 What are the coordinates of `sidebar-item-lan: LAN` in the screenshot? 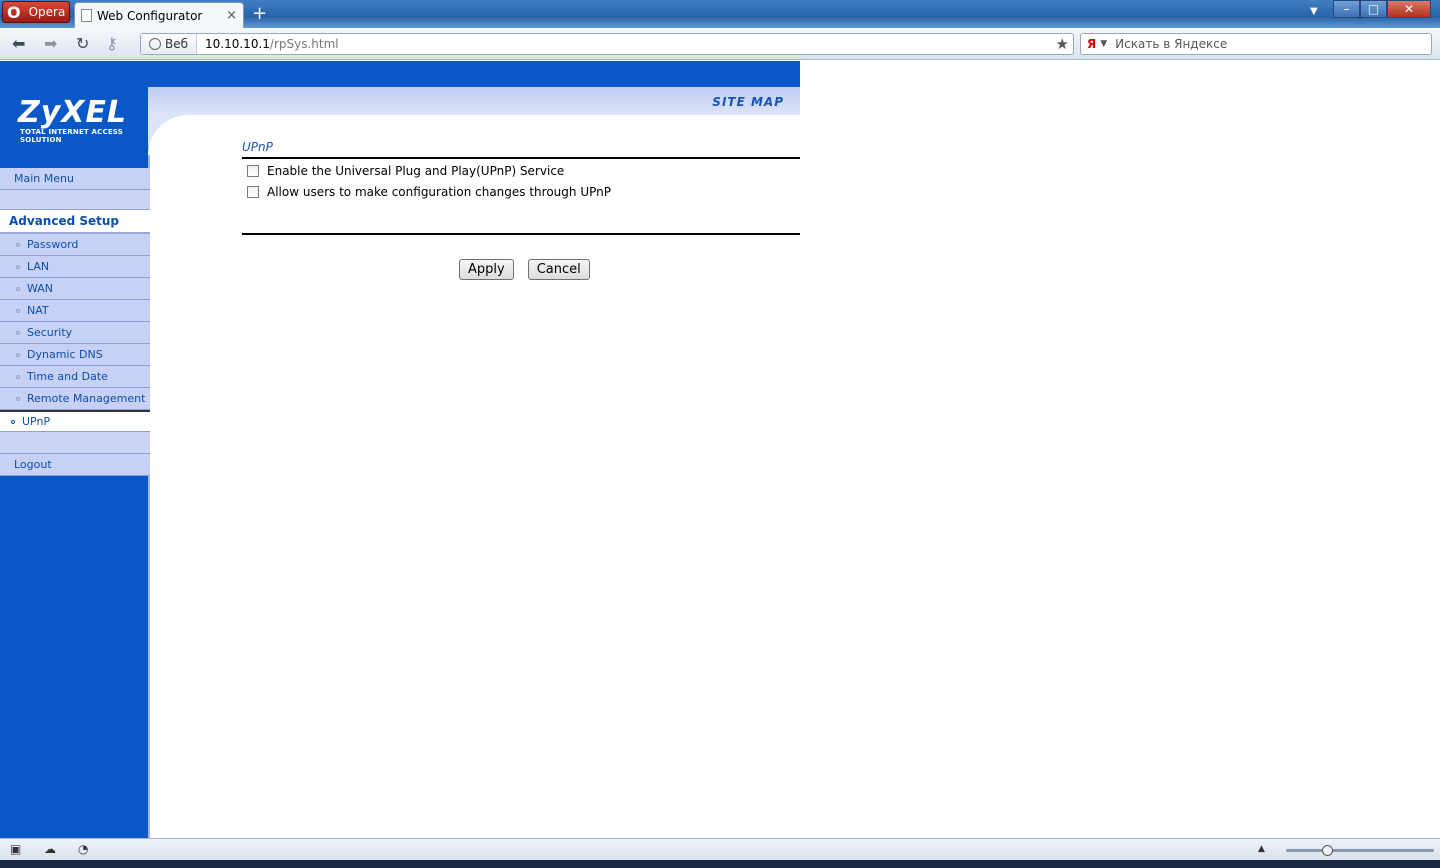 It's located at (75, 267).